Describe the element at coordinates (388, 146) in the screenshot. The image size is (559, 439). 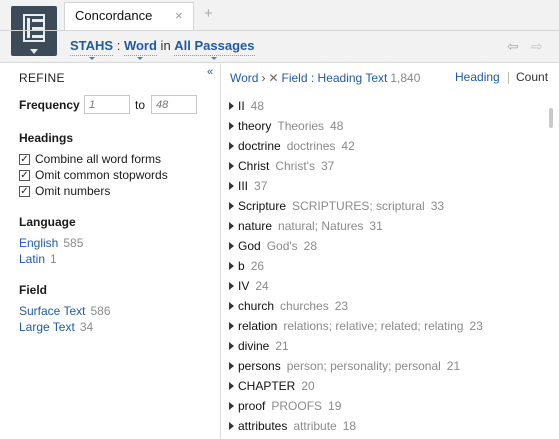
I see `list-item: doctrine doctrines 42` at that location.